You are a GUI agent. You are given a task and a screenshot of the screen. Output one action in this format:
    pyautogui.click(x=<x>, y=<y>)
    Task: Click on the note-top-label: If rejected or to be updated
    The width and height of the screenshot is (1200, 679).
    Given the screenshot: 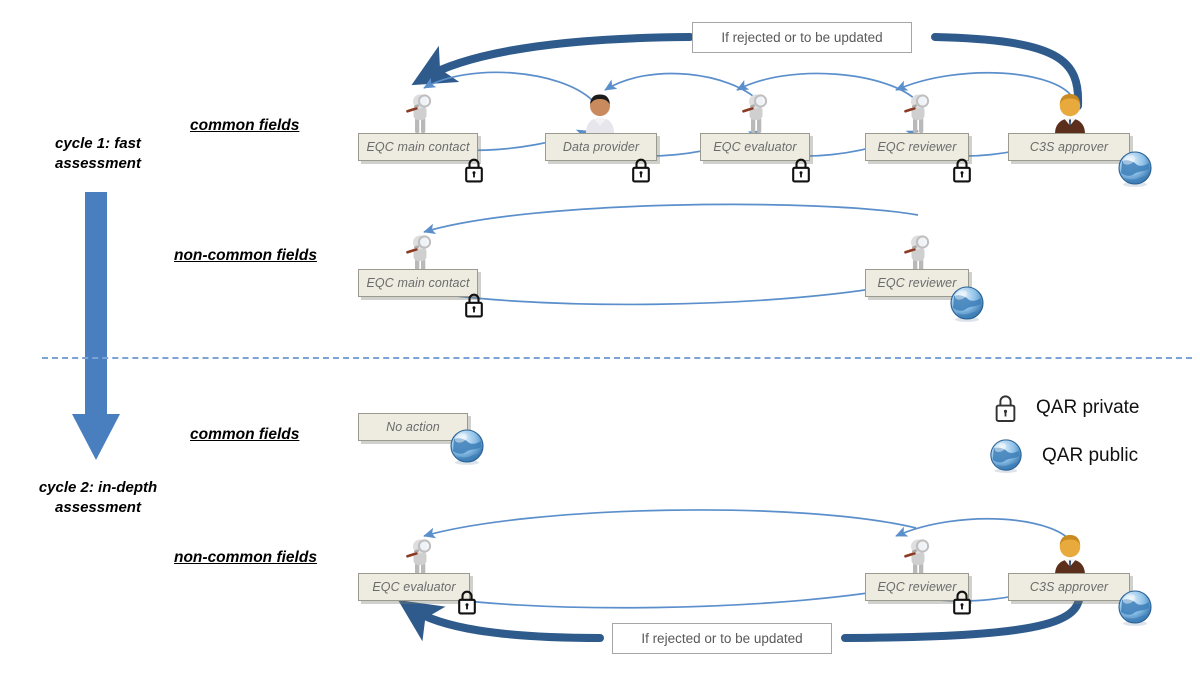 What is the action you would take?
    pyautogui.click(x=802, y=37)
    